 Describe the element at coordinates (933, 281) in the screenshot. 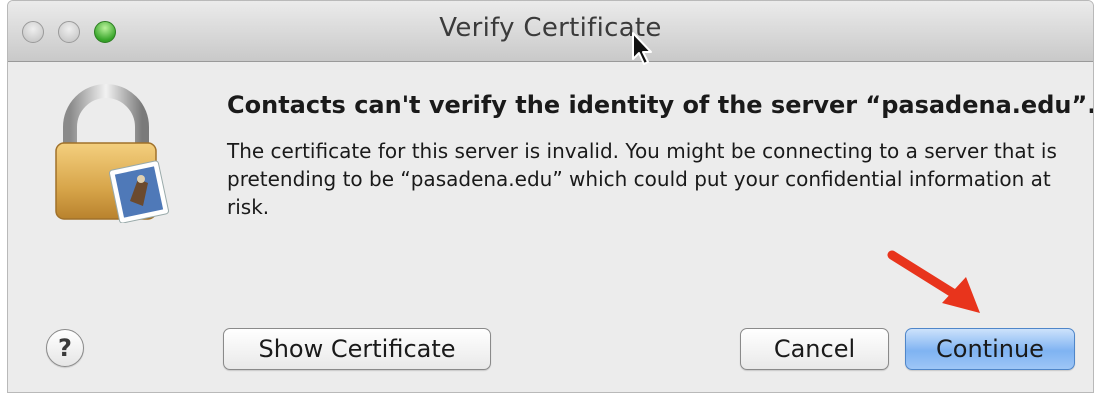

I see `red-arrow-icon` at that location.